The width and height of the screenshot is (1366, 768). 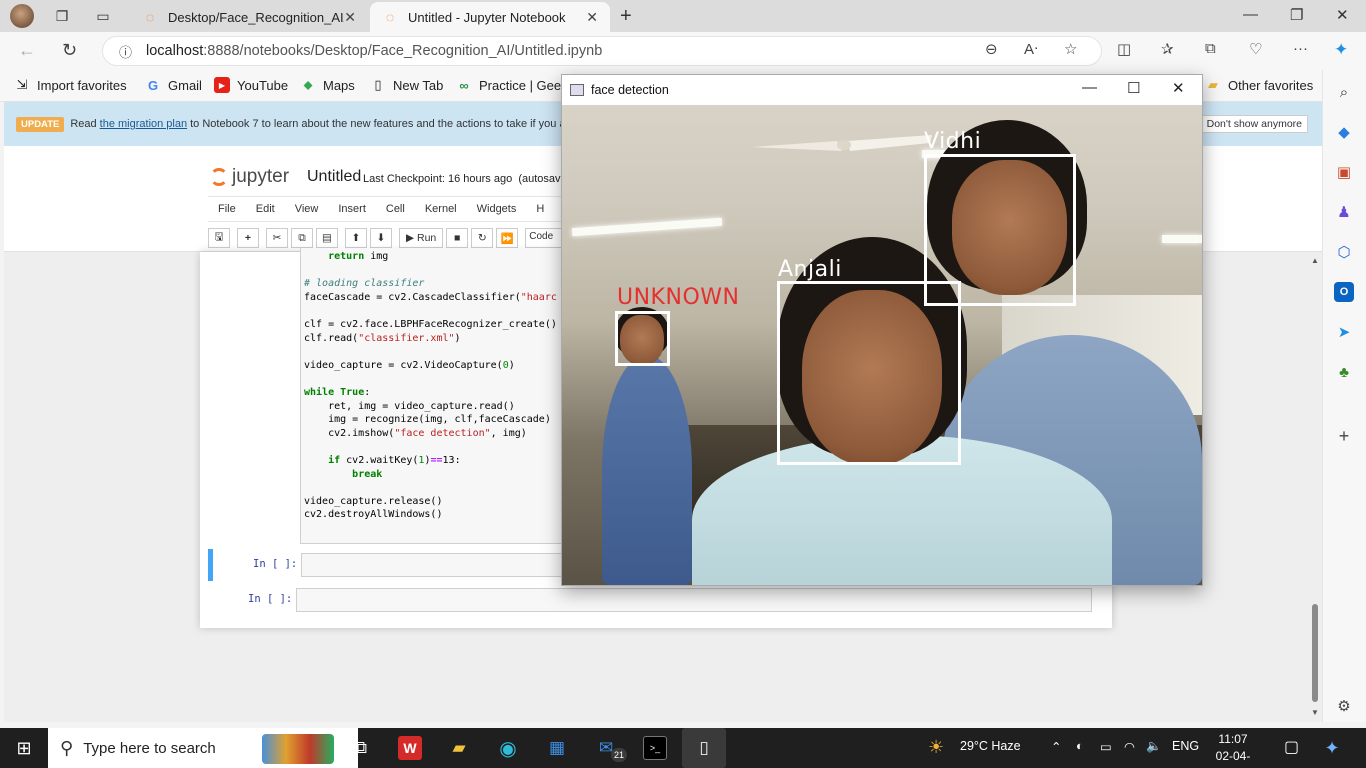 What do you see at coordinates (248, 238) in the screenshot?
I see `insert-cell-icon: +` at bounding box center [248, 238].